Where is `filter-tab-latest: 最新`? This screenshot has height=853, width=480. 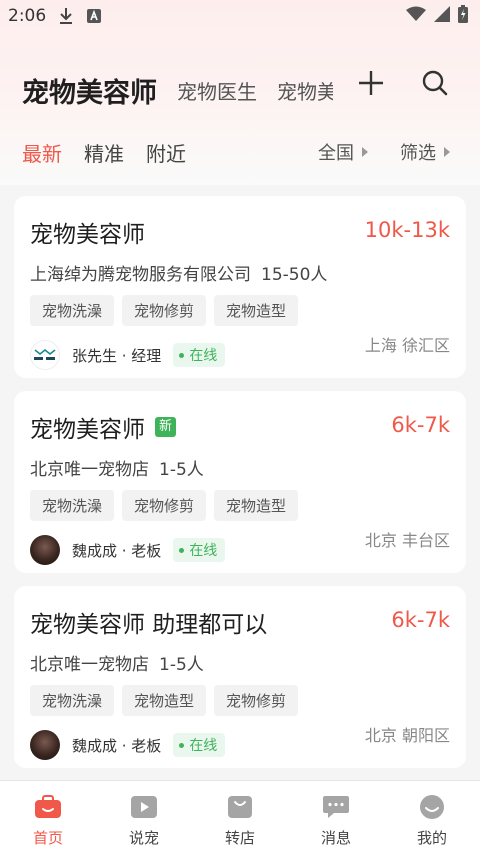 filter-tab-latest: 最新 is located at coordinates (42, 152).